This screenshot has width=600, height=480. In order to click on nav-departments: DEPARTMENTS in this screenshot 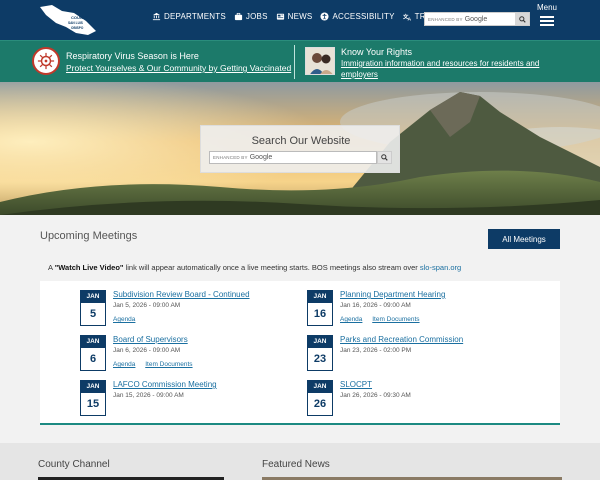, I will do `click(189, 16)`.